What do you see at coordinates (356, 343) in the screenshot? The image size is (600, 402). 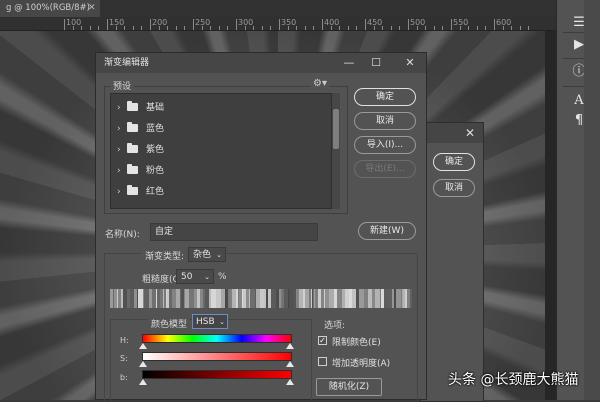 I see `restrict-colors-label: 限制颜色(E)` at bounding box center [356, 343].